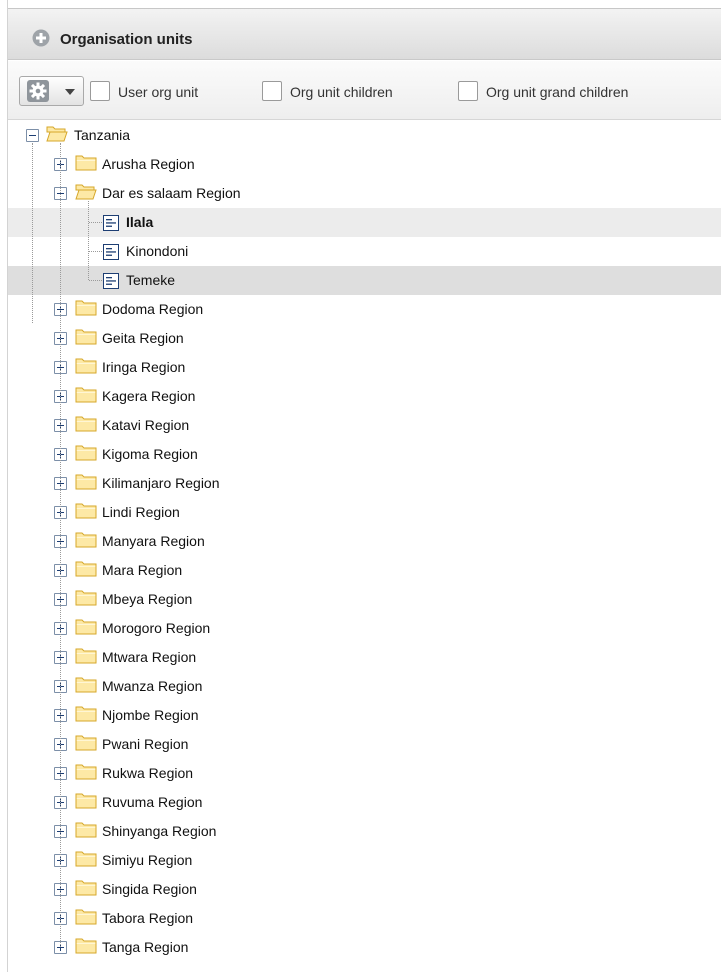 This screenshot has width=721, height=973. Describe the element at coordinates (157, 251) in the screenshot. I see `tree-node-label: Kinondoni` at that location.